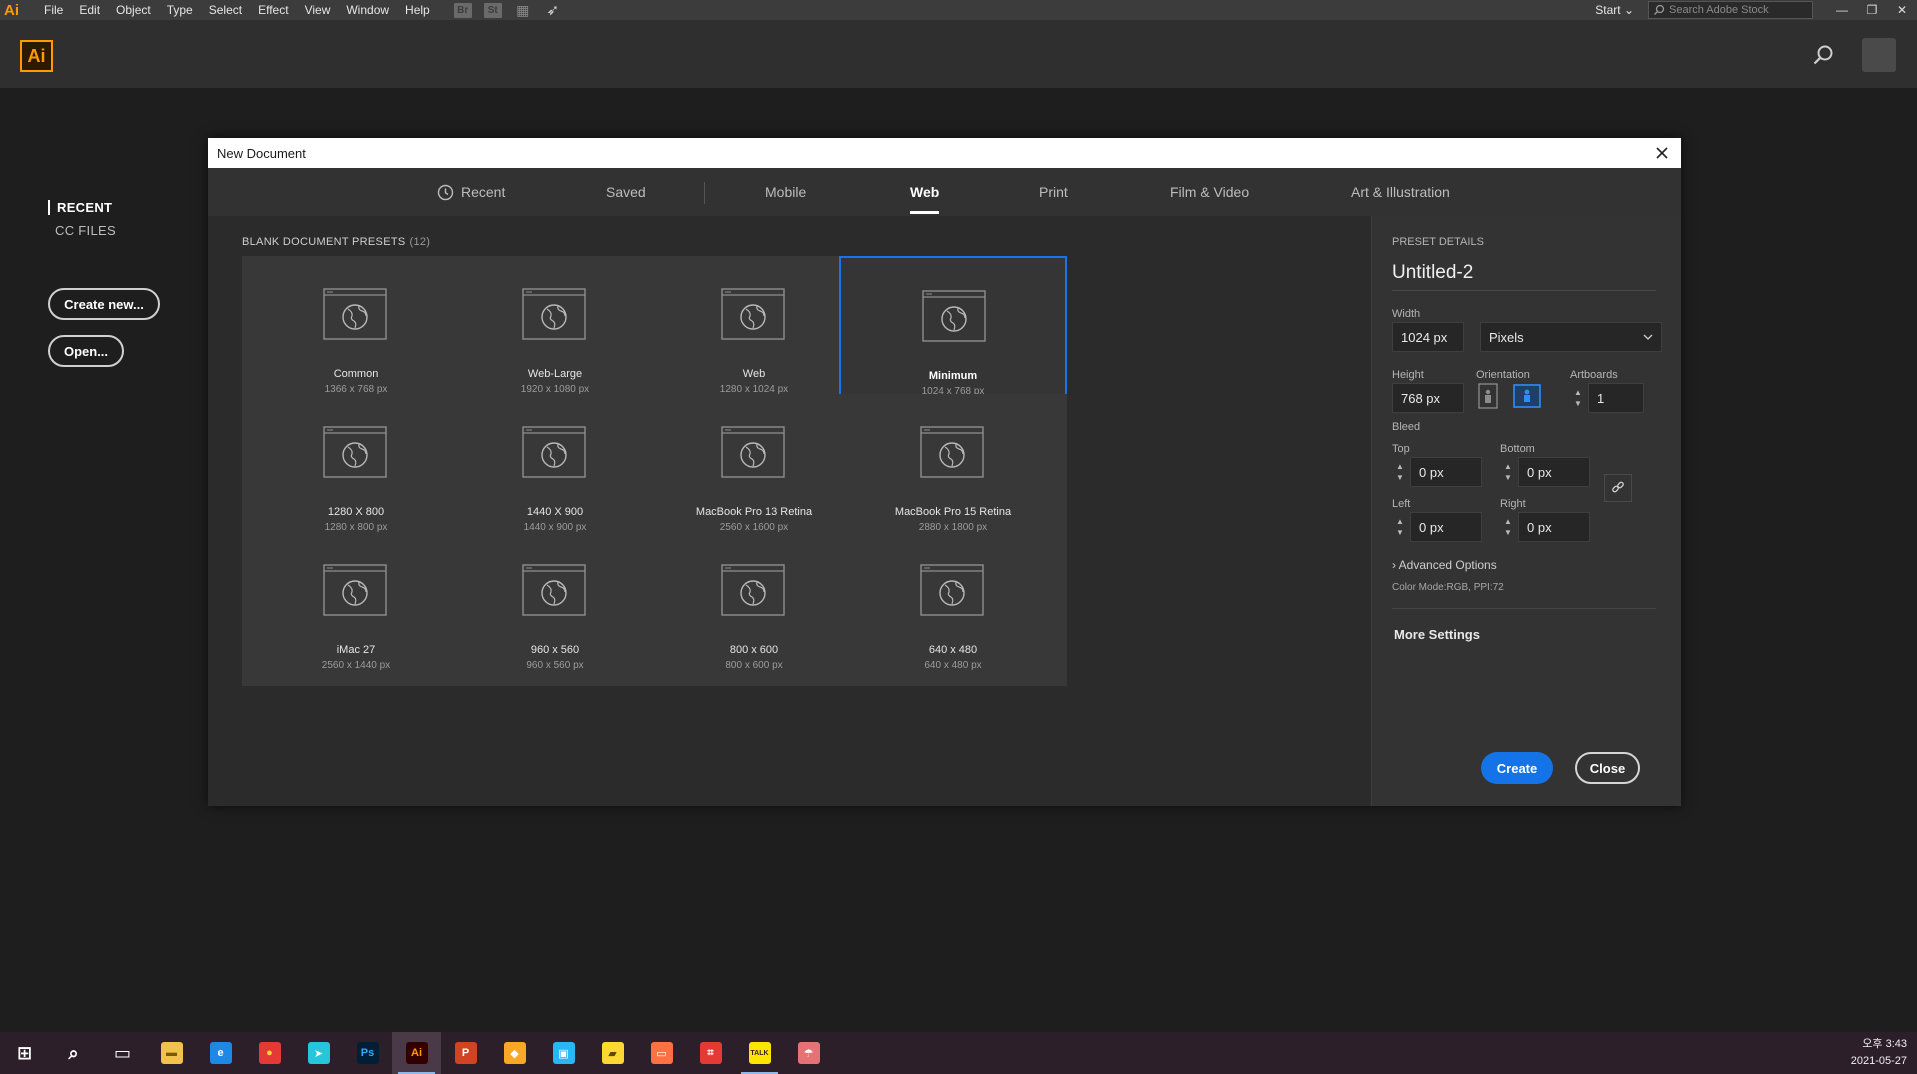  What do you see at coordinates (1607, 768) in the screenshot?
I see `close-button: Close` at bounding box center [1607, 768].